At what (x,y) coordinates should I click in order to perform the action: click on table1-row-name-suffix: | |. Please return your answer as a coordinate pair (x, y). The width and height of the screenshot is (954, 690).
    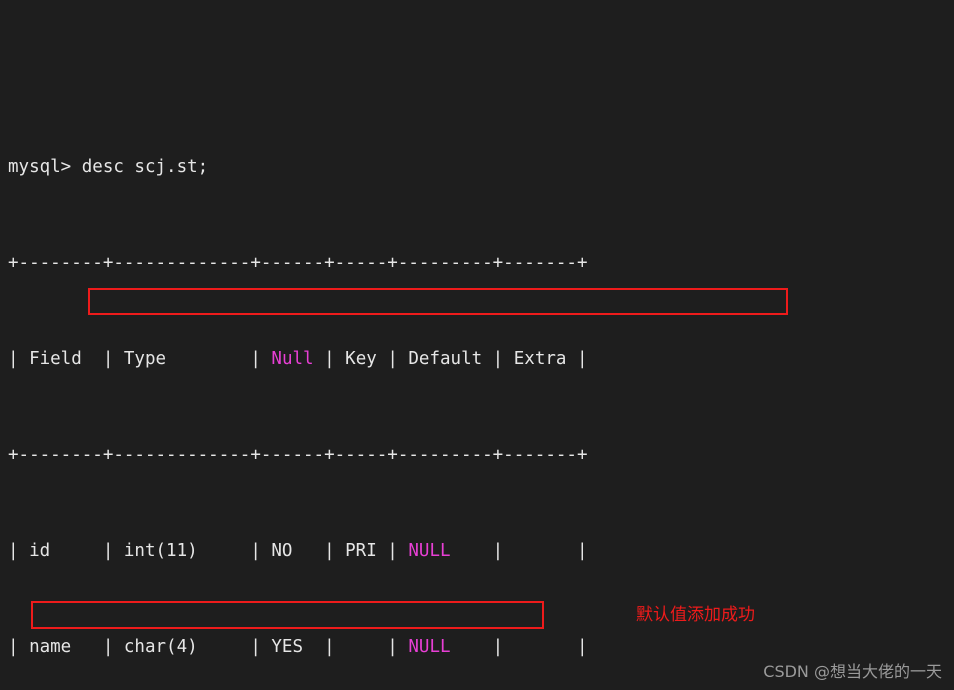
    Looking at the image, I should click on (519, 647).